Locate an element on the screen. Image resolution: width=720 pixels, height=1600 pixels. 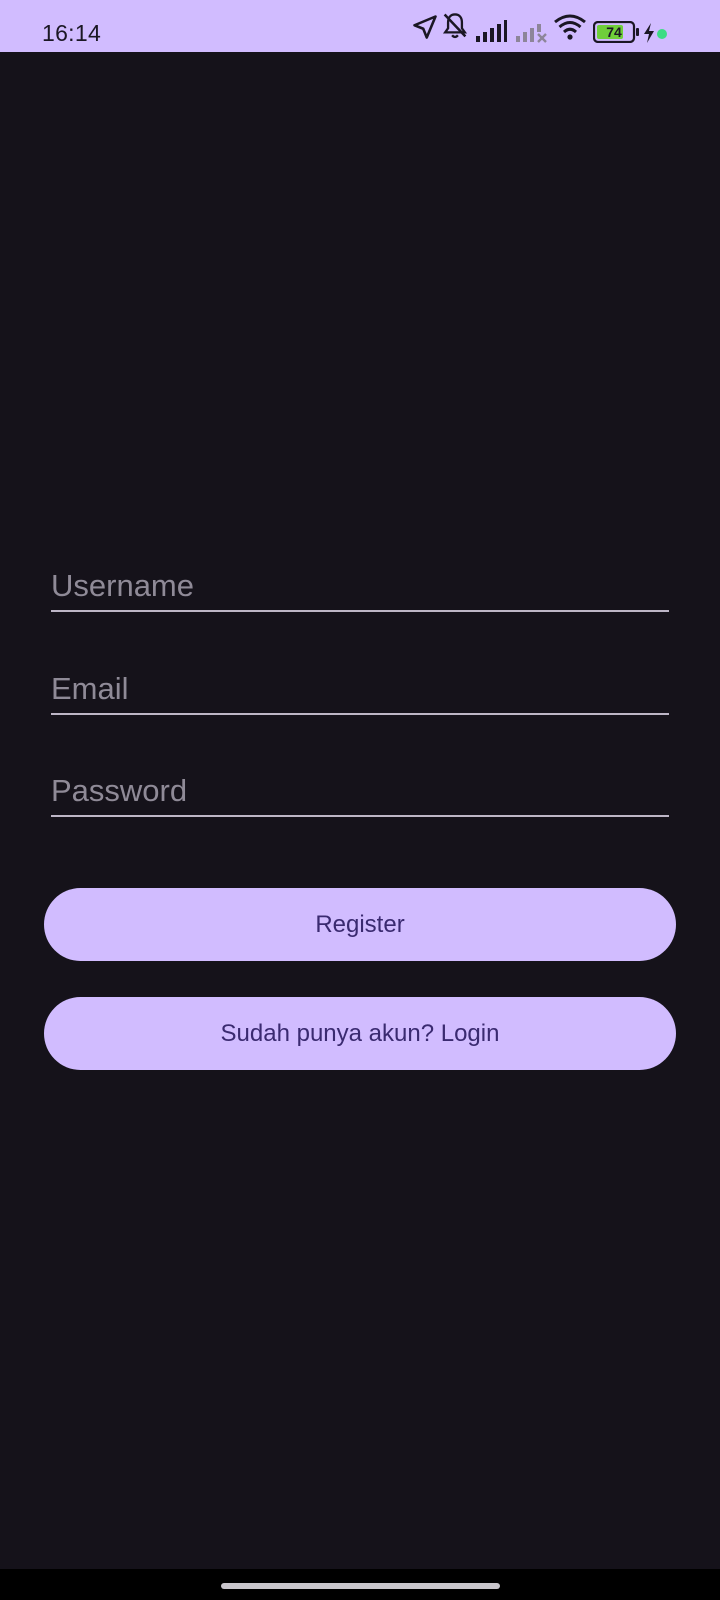
register-button: Register is located at coordinates (360, 924).